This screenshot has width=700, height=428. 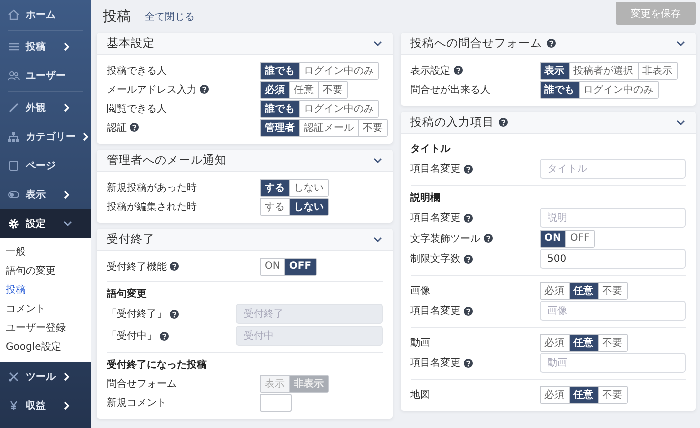 What do you see at coordinates (157, 365) in the screenshot?
I see `section-heading: 受付終了になった投稿` at bounding box center [157, 365].